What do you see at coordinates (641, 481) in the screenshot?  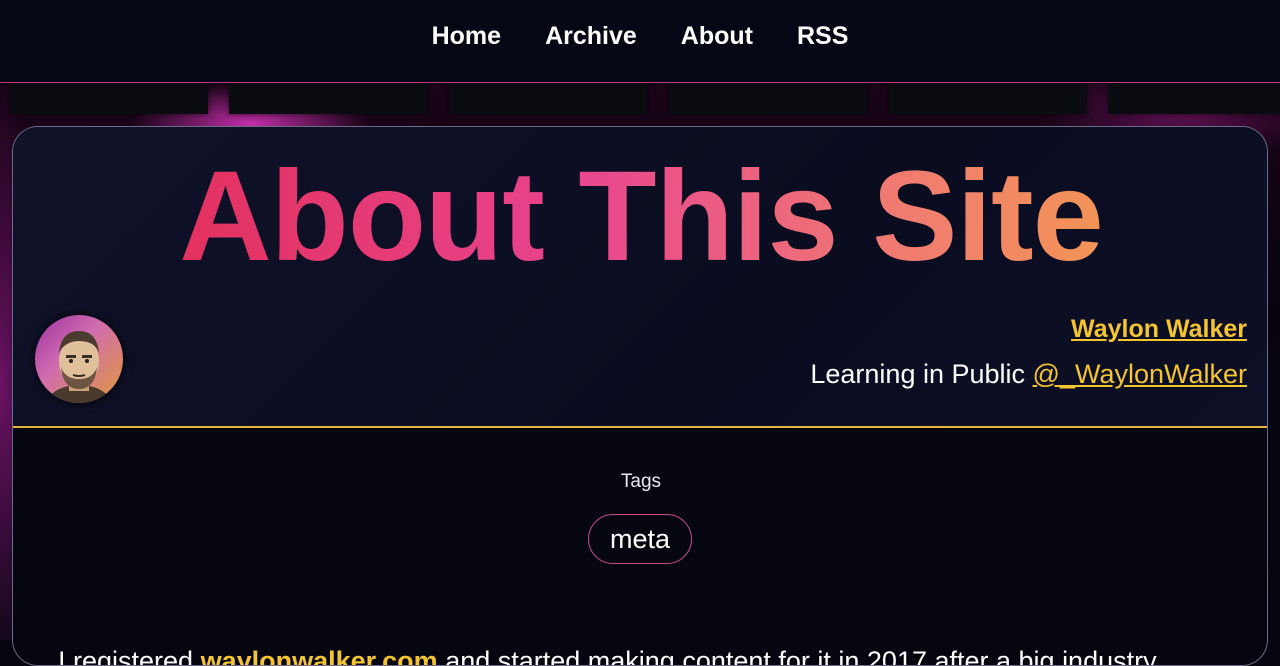 I see `tags-heading: Tags` at bounding box center [641, 481].